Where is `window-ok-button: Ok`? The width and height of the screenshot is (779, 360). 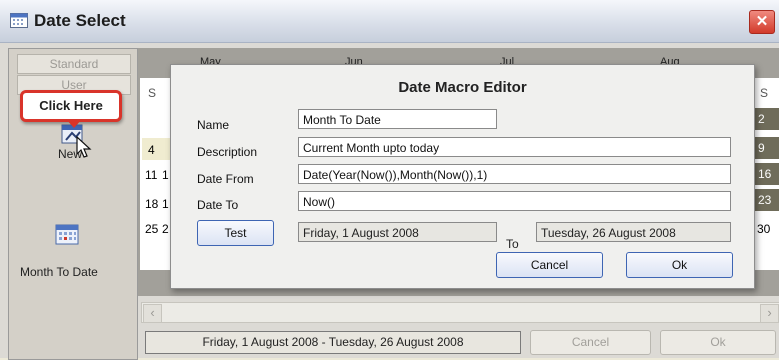 window-ok-button: Ok is located at coordinates (718, 342).